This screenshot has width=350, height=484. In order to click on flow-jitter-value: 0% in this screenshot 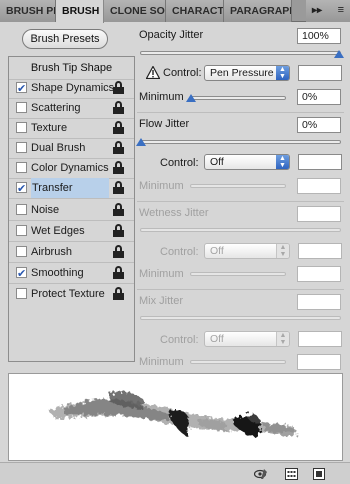, I will do `click(319, 125)`.